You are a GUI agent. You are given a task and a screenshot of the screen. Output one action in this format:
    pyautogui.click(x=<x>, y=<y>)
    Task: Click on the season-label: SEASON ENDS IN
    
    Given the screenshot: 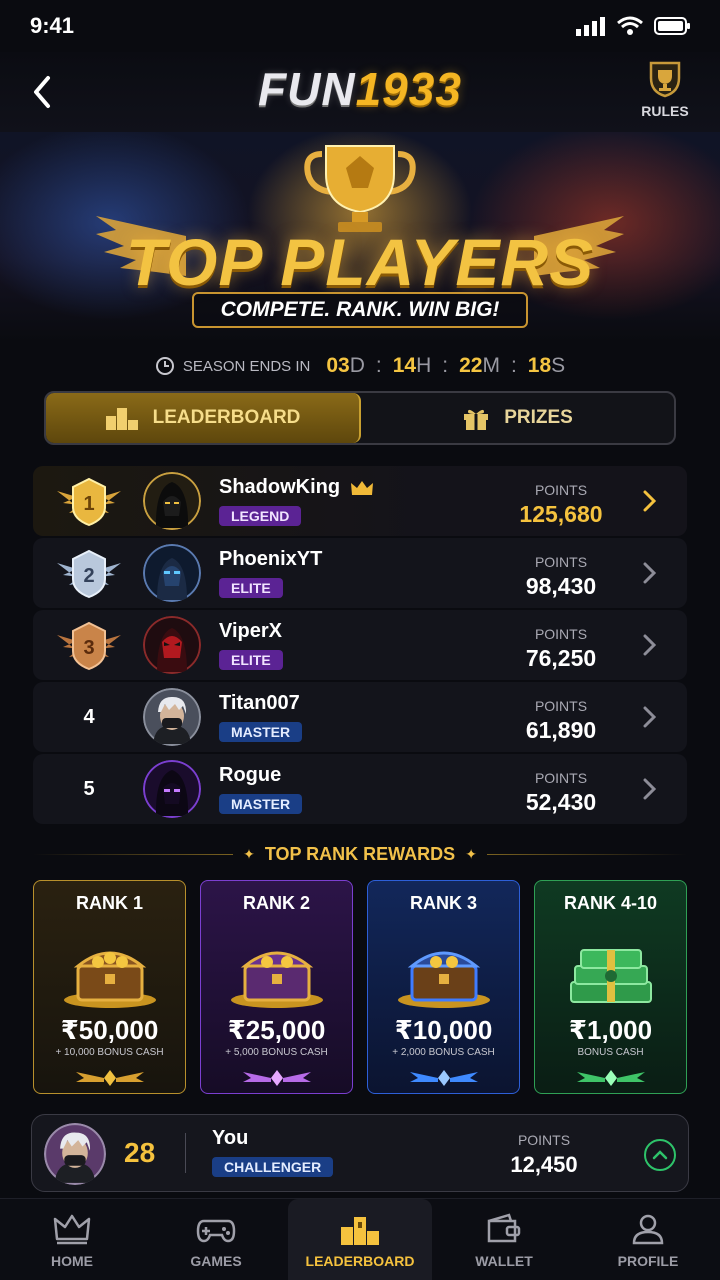 What is the action you would take?
    pyautogui.click(x=246, y=366)
    